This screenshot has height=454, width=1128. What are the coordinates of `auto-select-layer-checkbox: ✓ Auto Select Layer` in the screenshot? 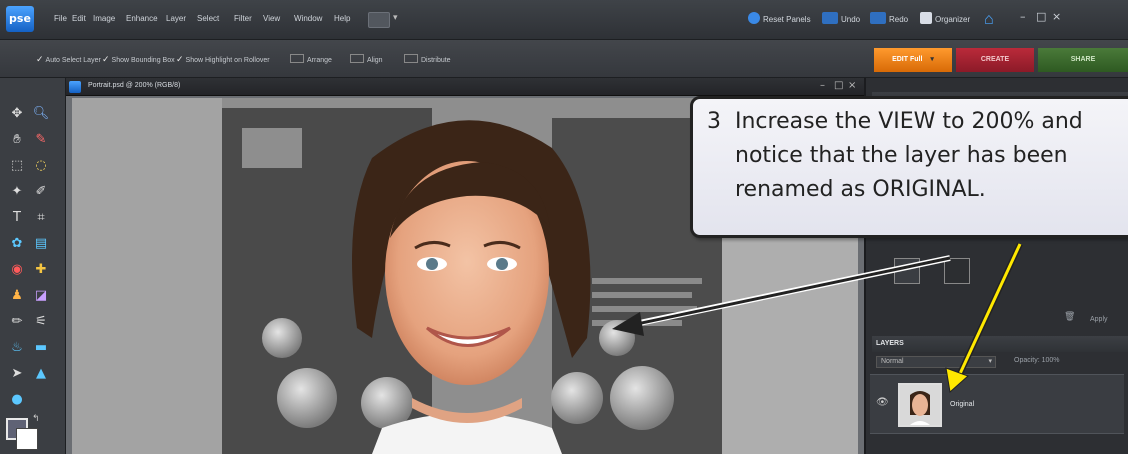 It's located at (68, 59).